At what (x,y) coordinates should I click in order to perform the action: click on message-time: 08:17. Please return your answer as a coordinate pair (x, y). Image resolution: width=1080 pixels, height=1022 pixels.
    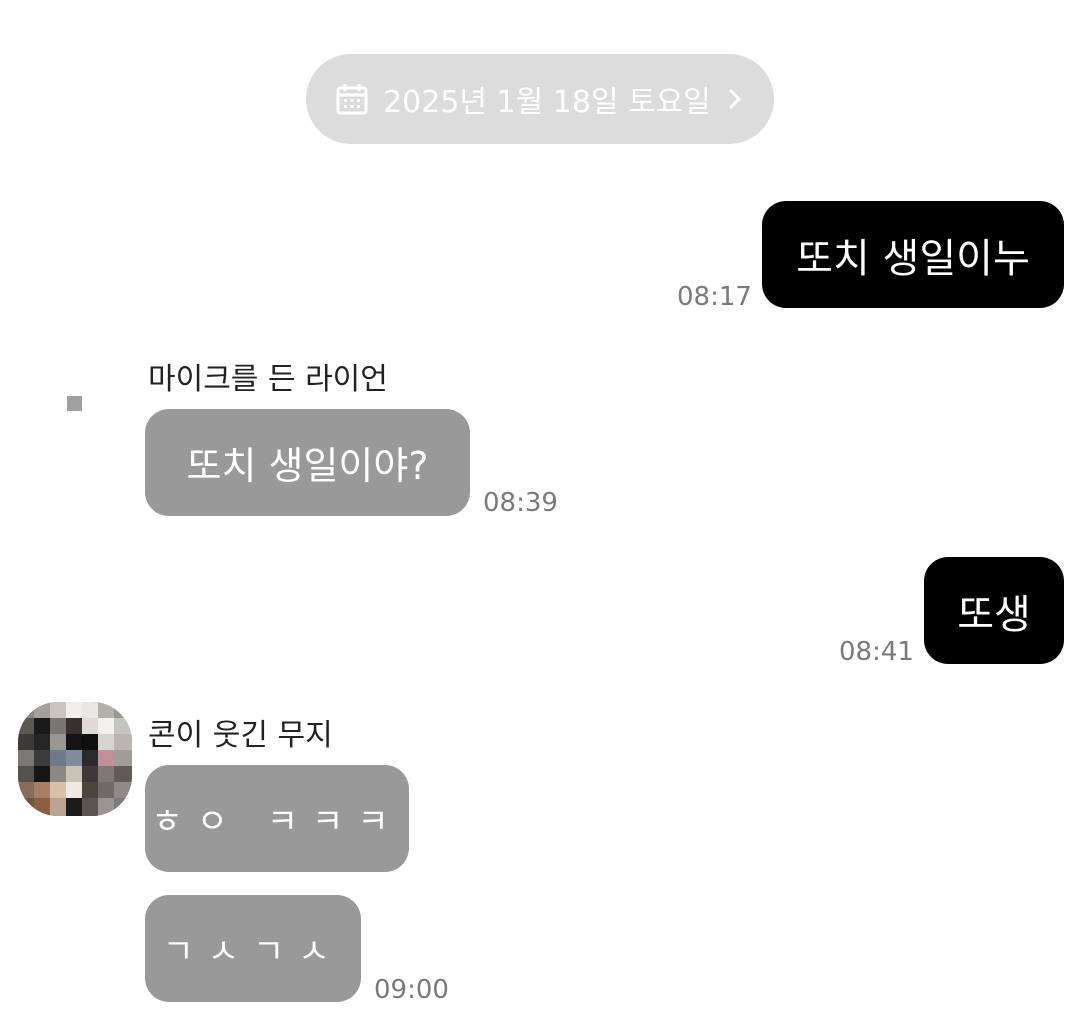
    Looking at the image, I should click on (714, 297).